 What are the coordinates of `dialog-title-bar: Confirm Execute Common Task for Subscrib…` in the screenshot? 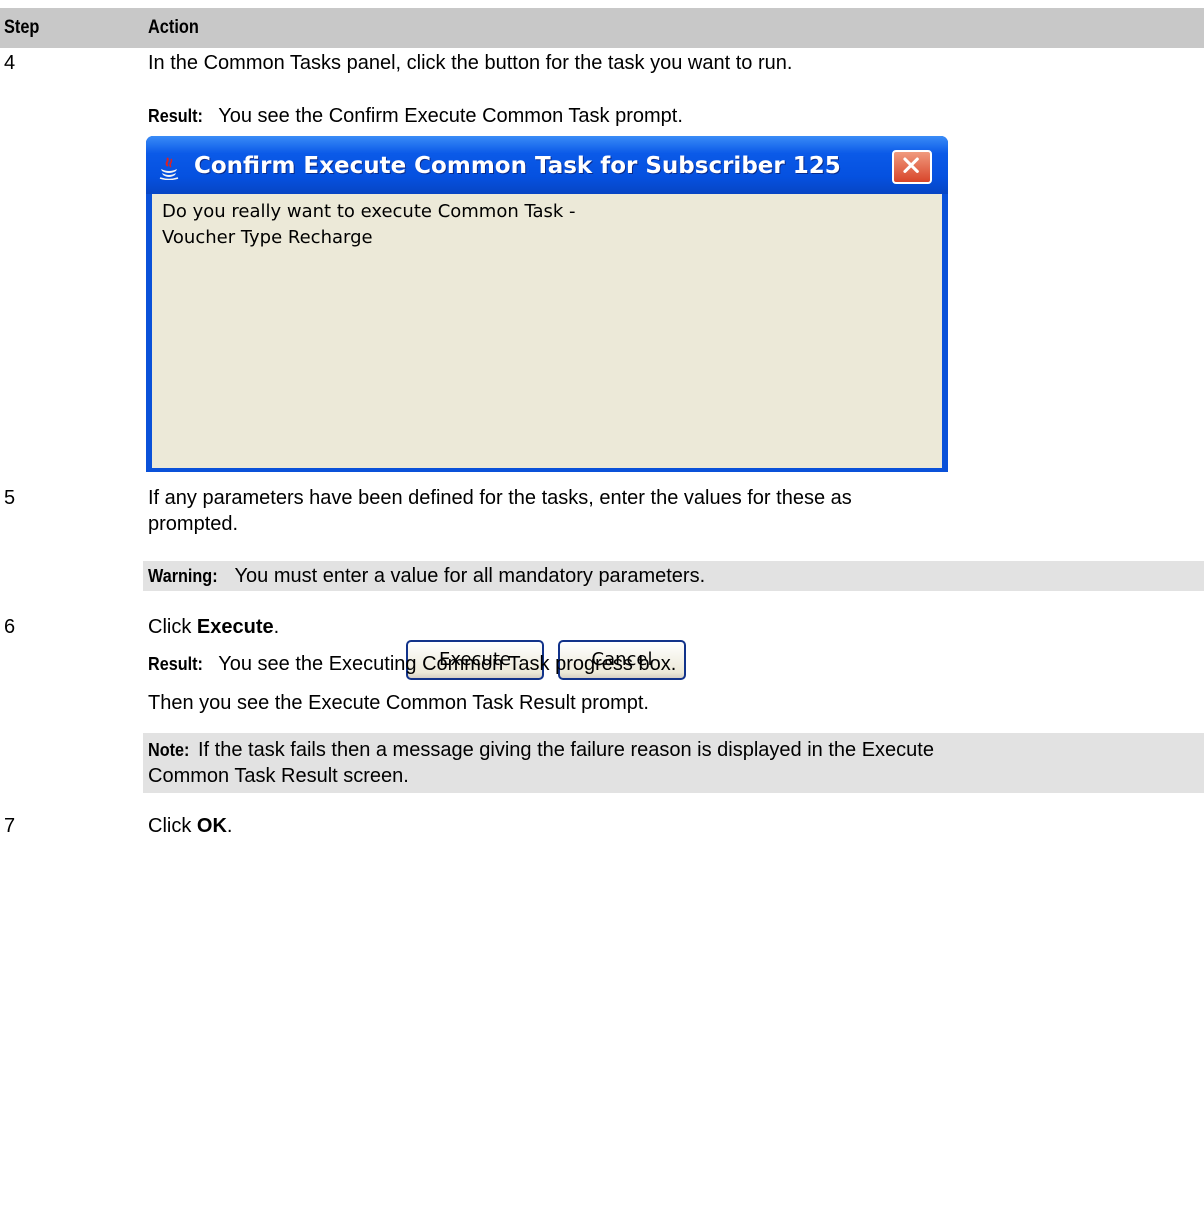 It's located at (547, 165).